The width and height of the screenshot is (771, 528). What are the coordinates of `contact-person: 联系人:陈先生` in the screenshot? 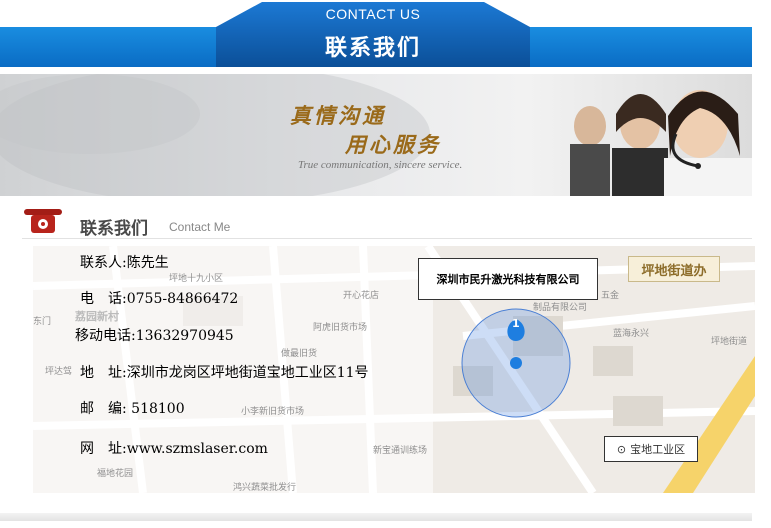 It's located at (124, 263).